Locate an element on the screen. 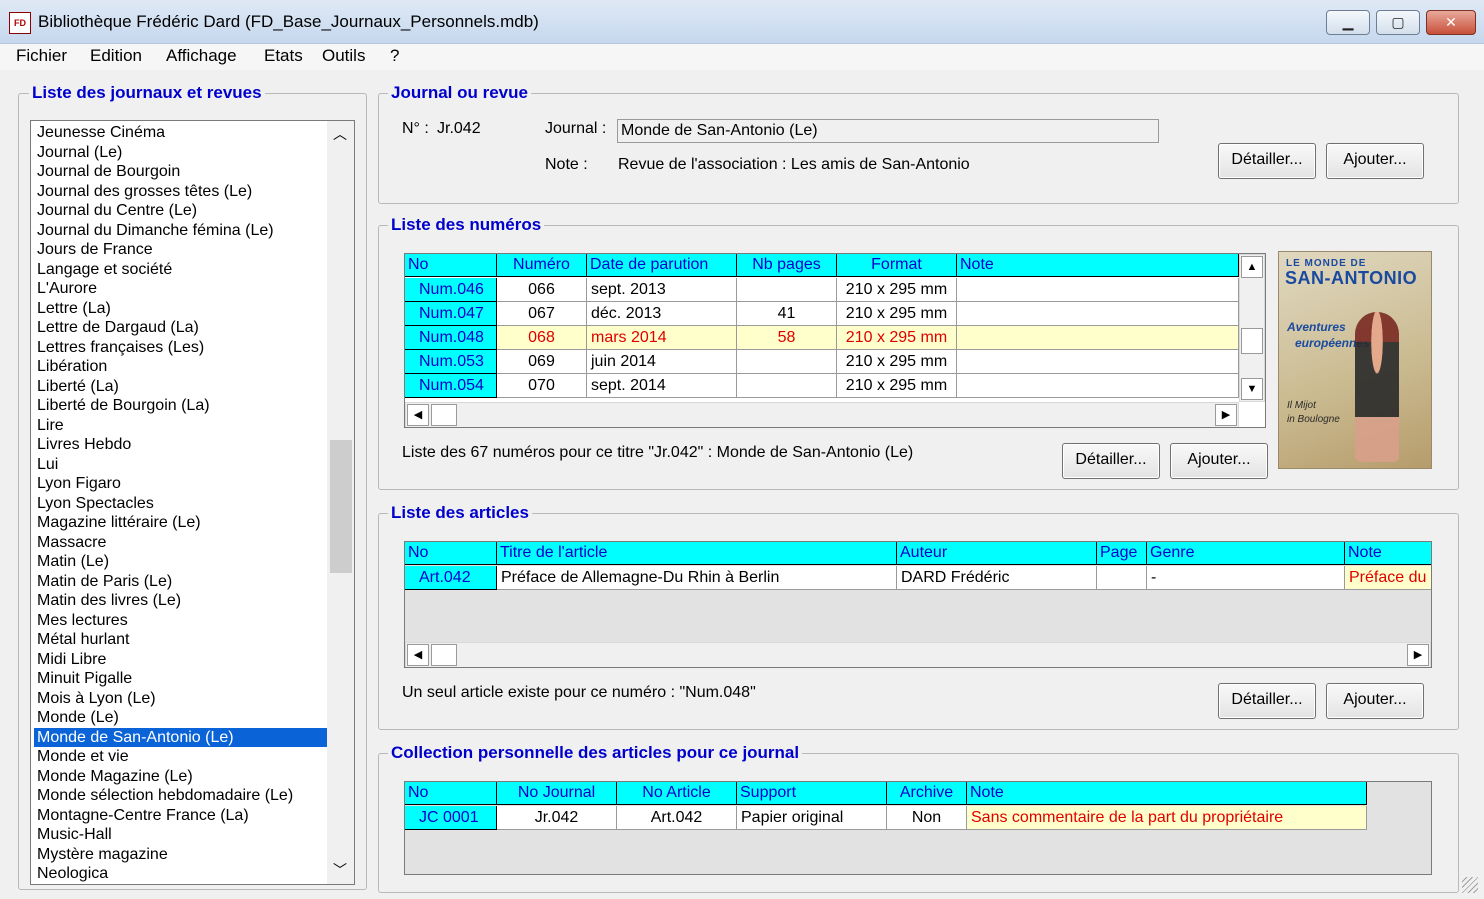  journal-list-item: Massacre is located at coordinates (181, 543).